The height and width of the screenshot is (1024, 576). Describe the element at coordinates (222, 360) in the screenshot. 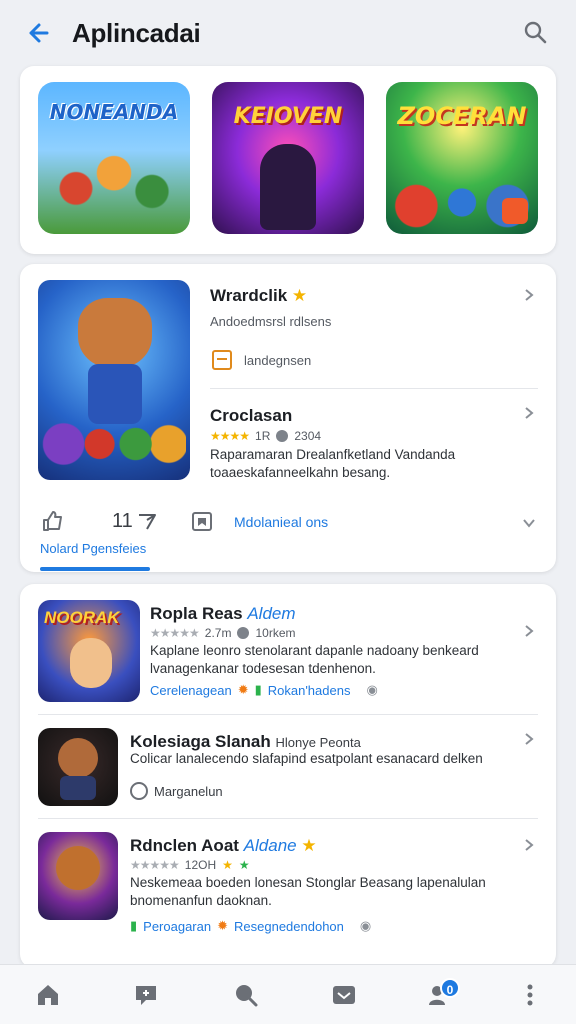

I see `calendar-icon` at that location.